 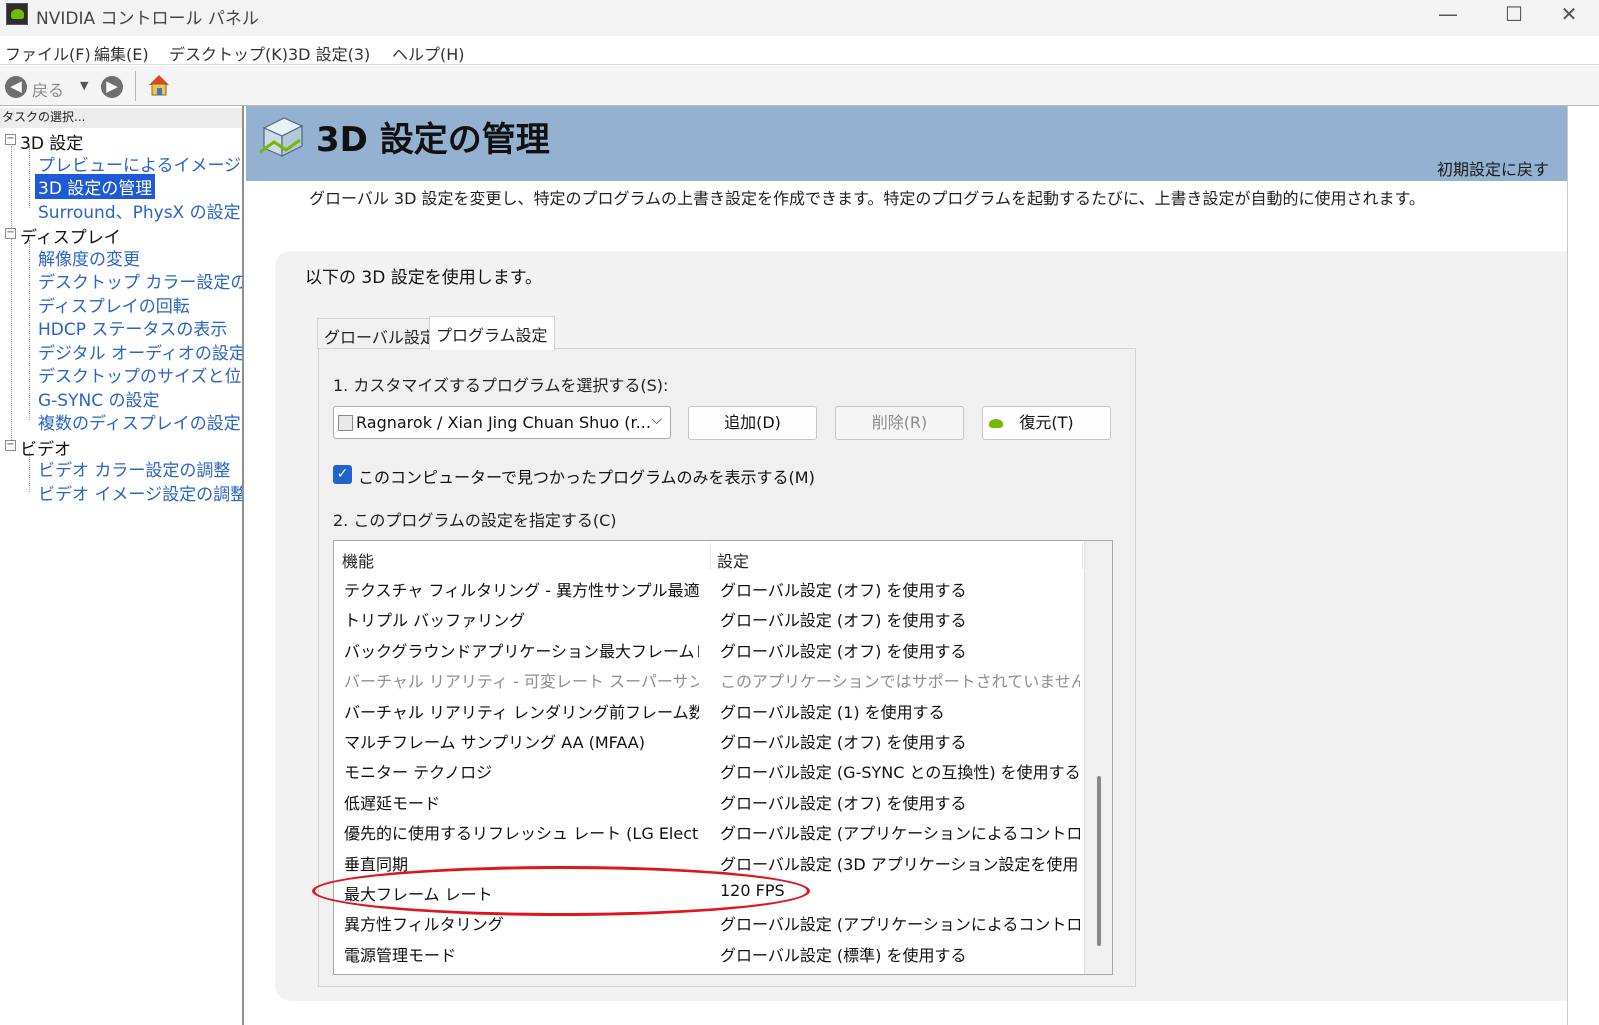 I want to click on setting-feature-name: マルチフレーム サンプリング AA (MFAA), so click(x=494, y=742).